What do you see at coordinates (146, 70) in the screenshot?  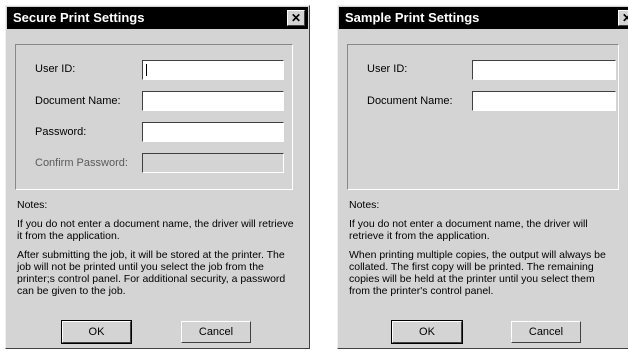 I see `text-caret` at bounding box center [146, 70].